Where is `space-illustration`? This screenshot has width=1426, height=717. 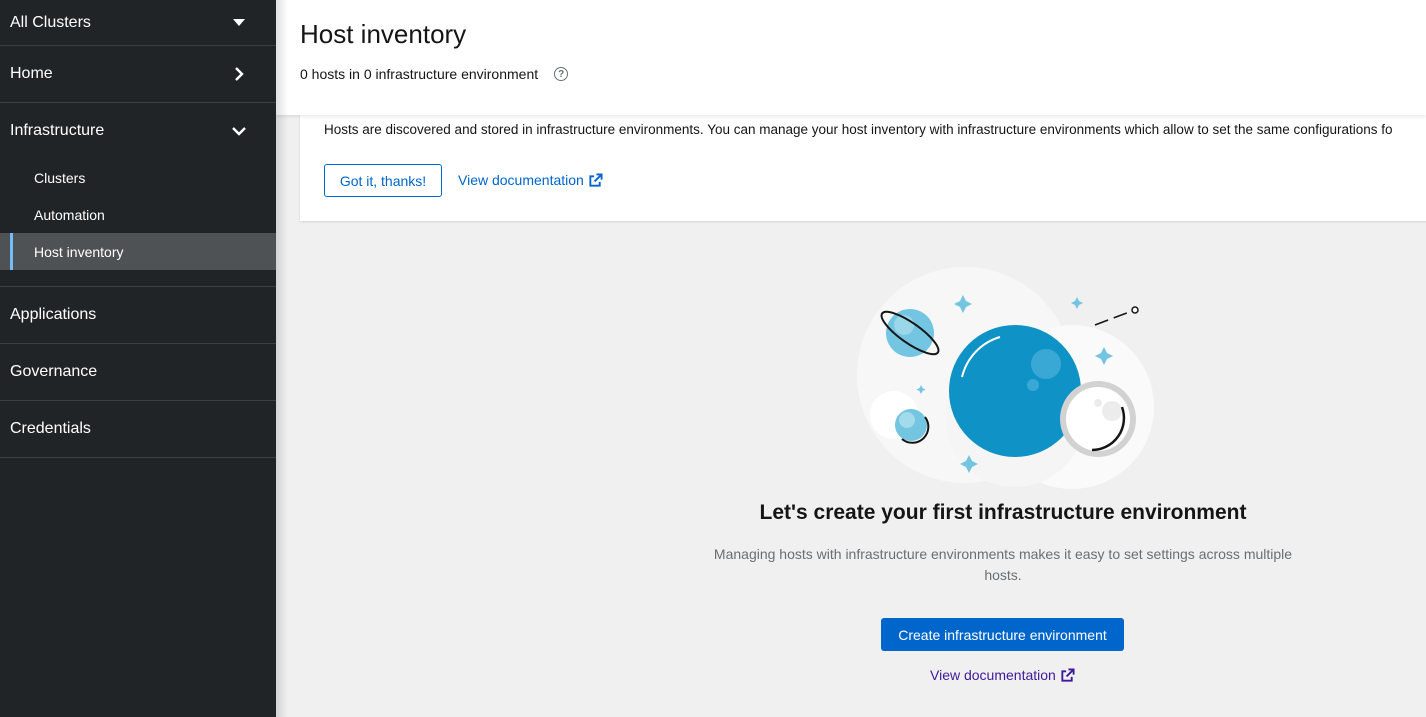
space-illustration is located at coordinates (1005, 378).